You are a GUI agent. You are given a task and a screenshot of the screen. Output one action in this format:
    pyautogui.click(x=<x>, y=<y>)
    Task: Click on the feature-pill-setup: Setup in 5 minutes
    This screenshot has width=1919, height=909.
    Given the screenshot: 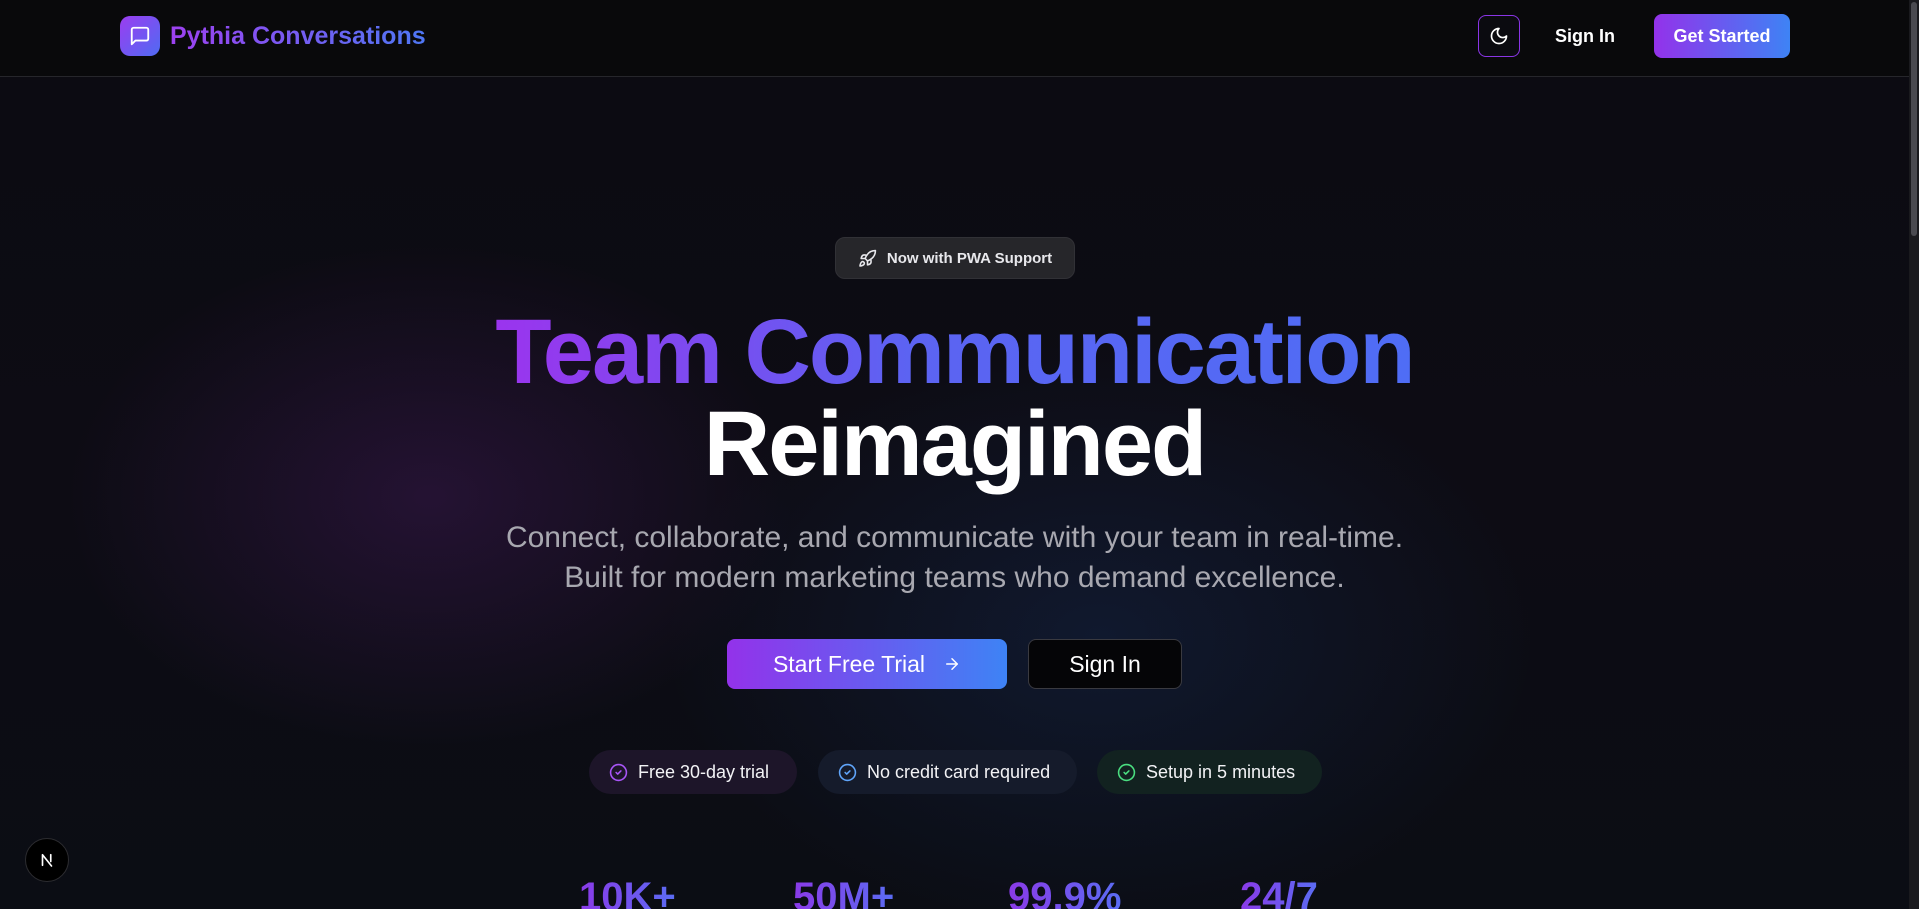 What is the action you would take?
    pyautogui.click(x=1209, y=772)
    